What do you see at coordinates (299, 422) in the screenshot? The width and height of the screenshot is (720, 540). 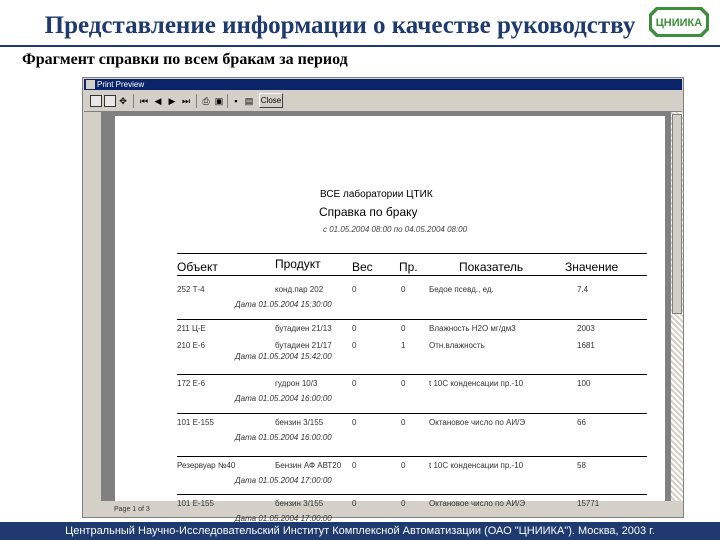 I see `row-cell-prod: бензин 3/155` at bounding box center [299, 422].